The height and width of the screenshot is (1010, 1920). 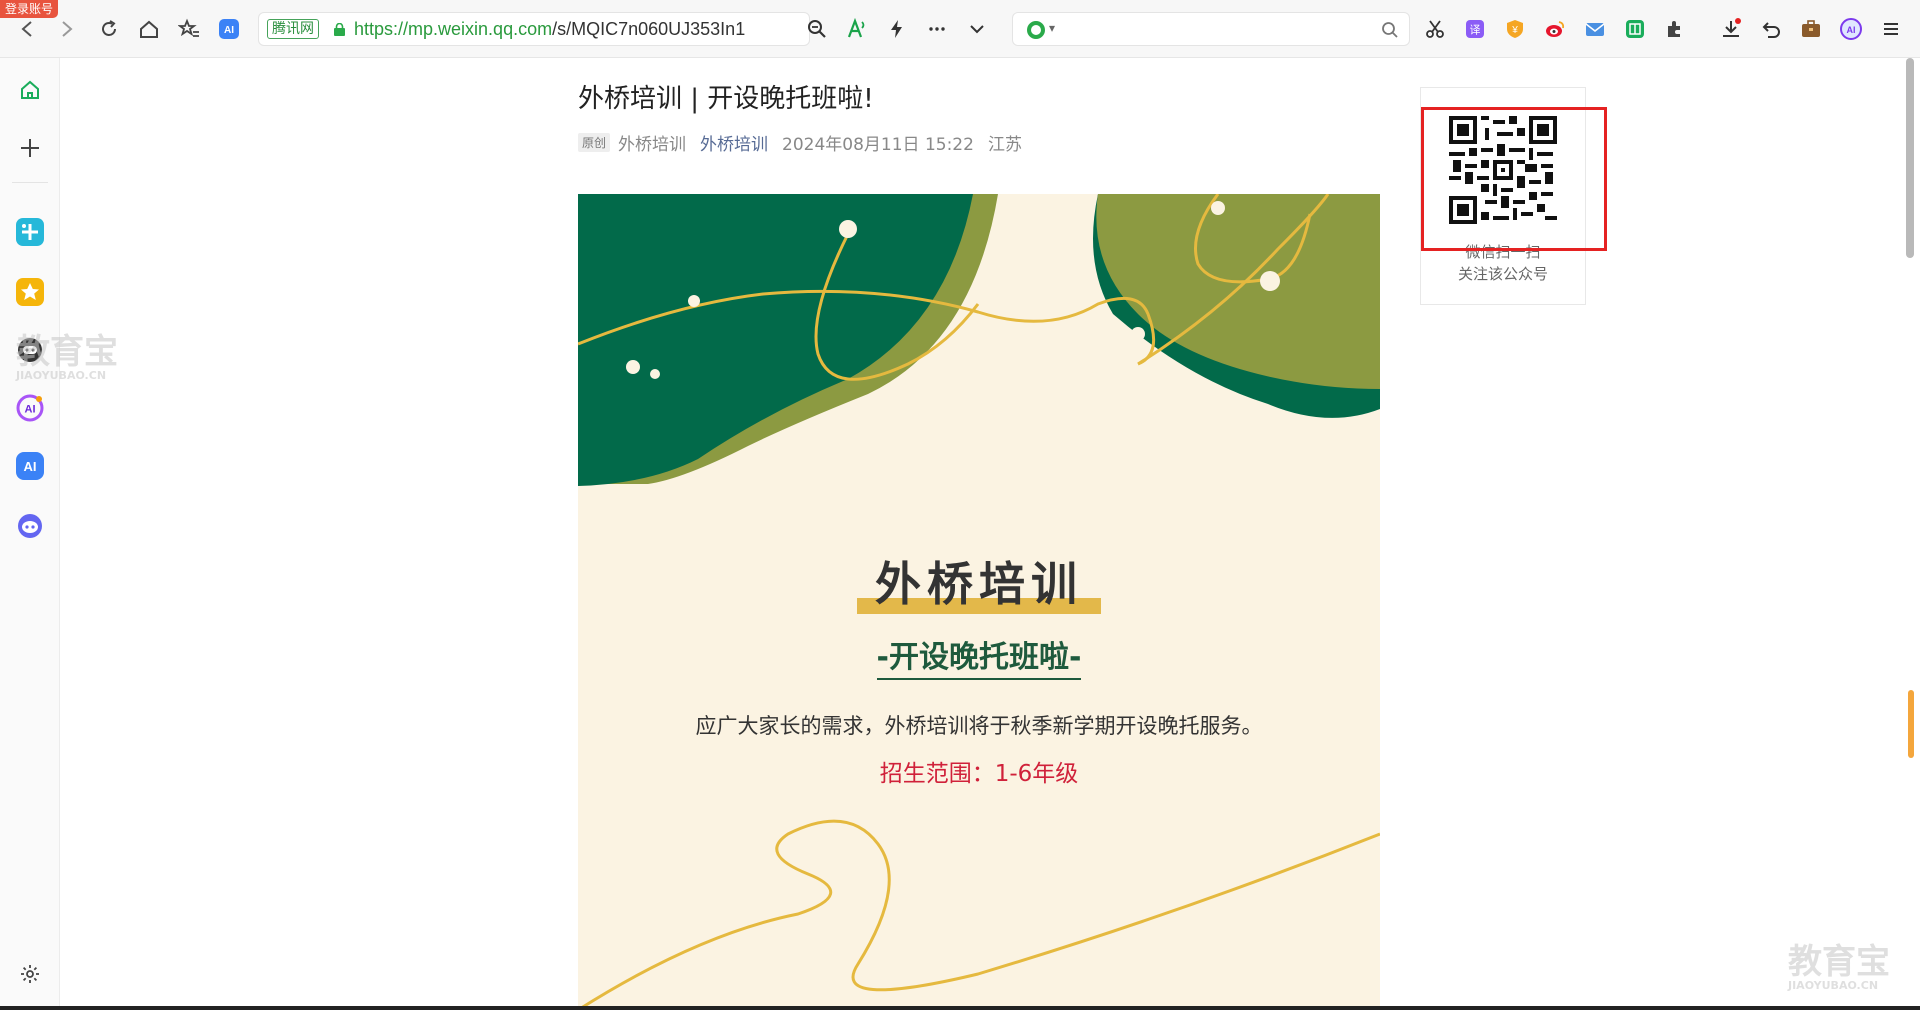 What do you see at coordinates (1555, 29) in the screenshot?
I see `weibo-icon` at bounding box center [1555, 29].